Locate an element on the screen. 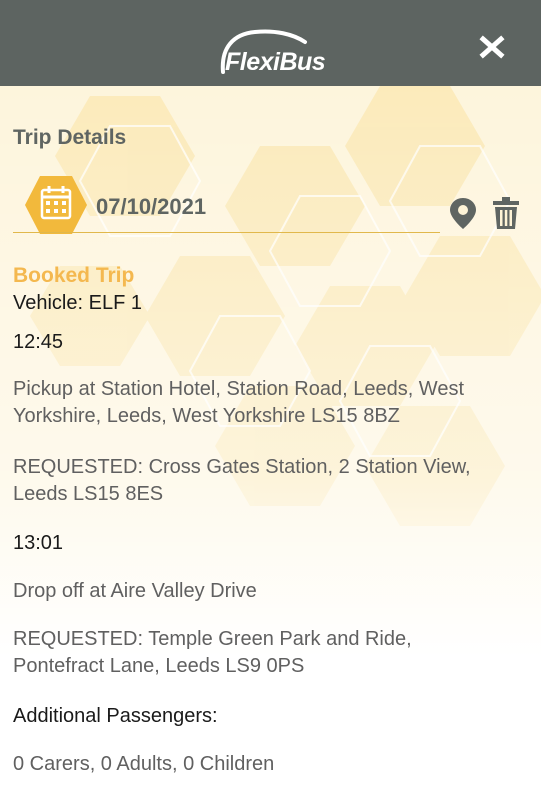 This screenshot has height=800, width=541. trip-details-heading: Trip Details is located at coordinates (70, 137).